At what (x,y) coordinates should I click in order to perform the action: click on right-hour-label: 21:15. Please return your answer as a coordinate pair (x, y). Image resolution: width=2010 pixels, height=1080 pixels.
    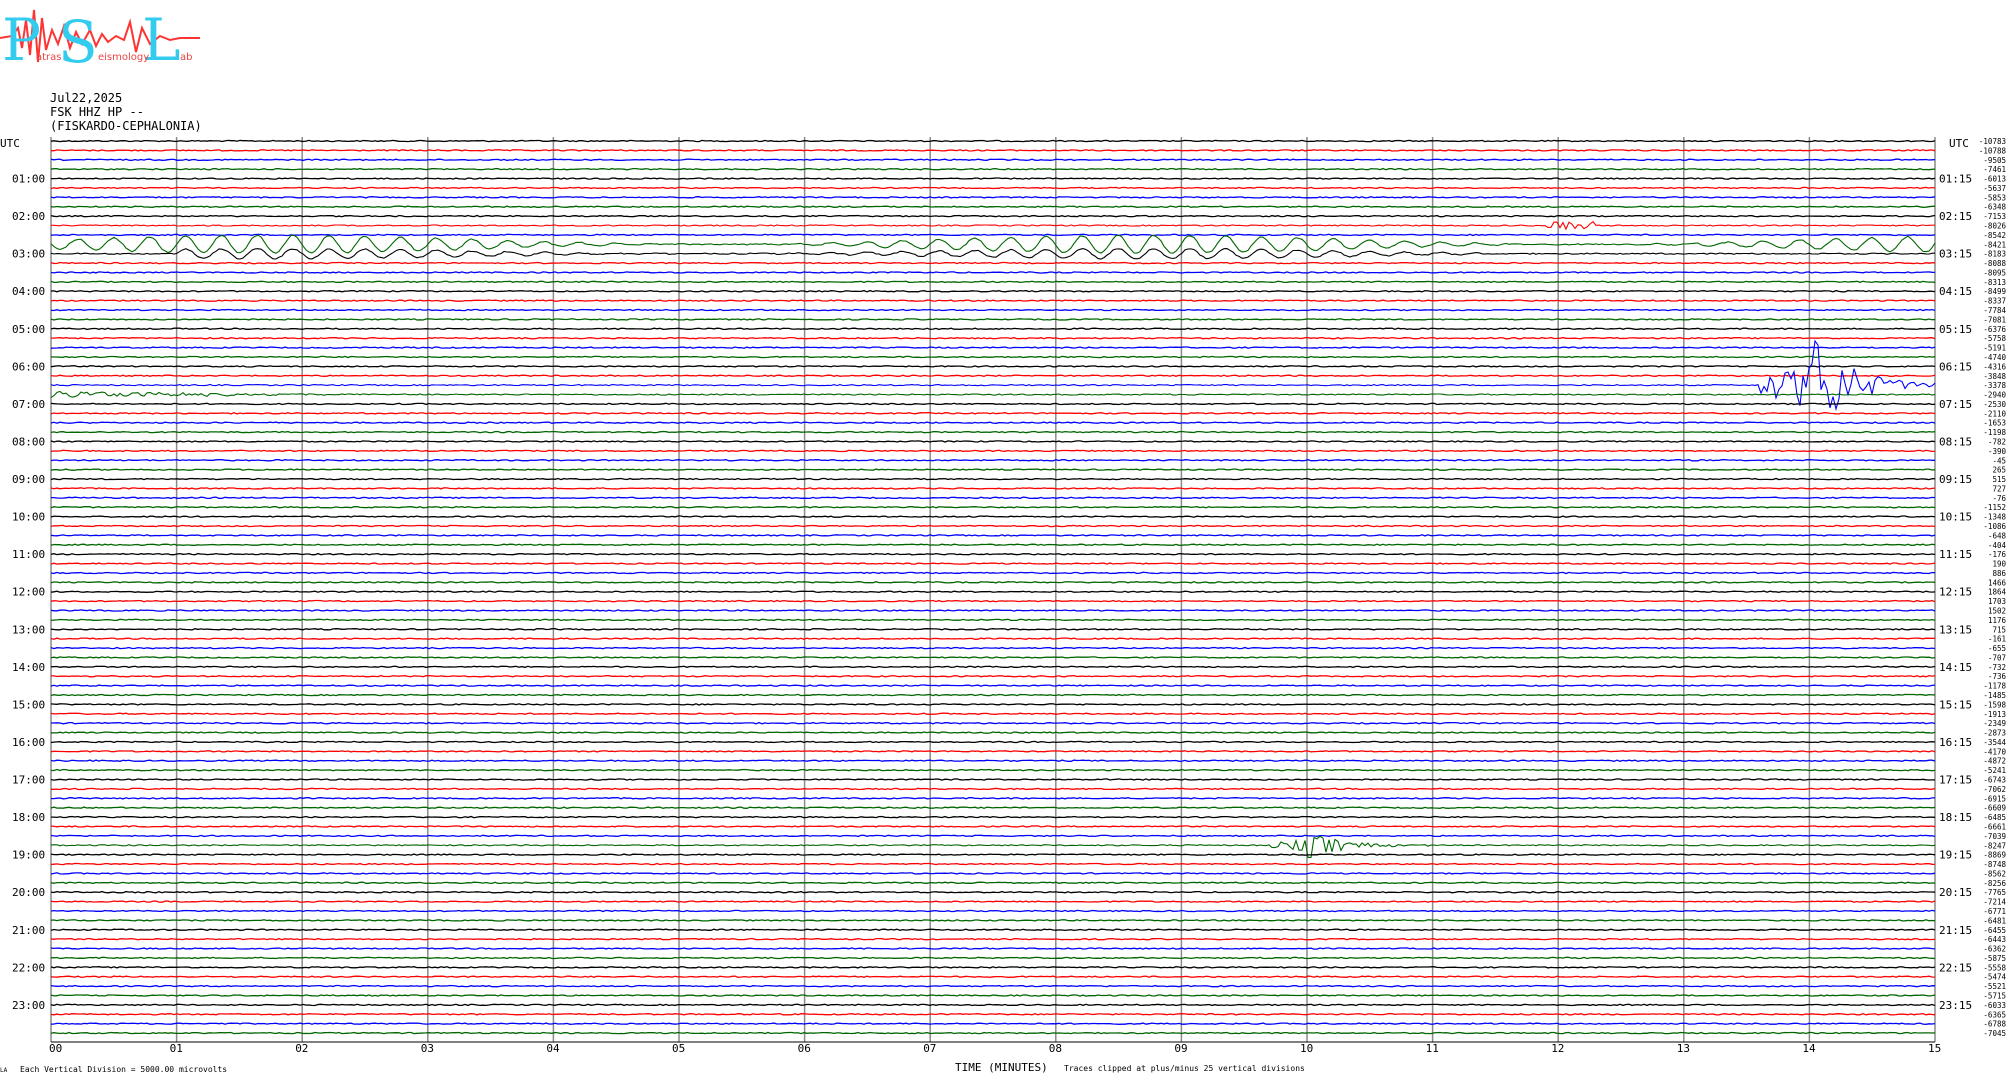
    Looking at the image, I should click on (1955, 930).